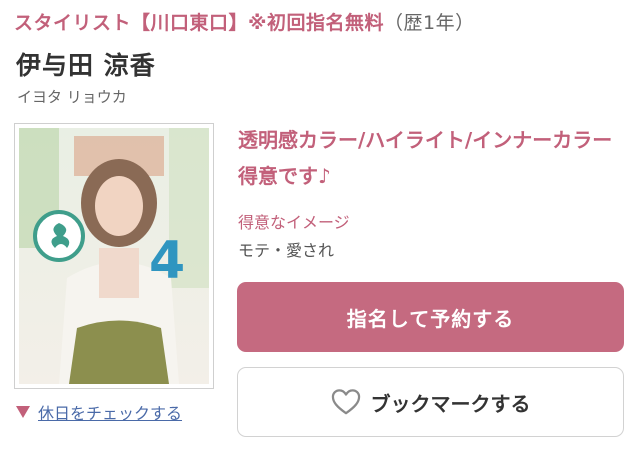 The width and height of the screenshot is (640, 457). What do you see at coordinates (73, 23) in the screenshot?
I see `role-label: スタイリスト` at bounding box center [73, 23].